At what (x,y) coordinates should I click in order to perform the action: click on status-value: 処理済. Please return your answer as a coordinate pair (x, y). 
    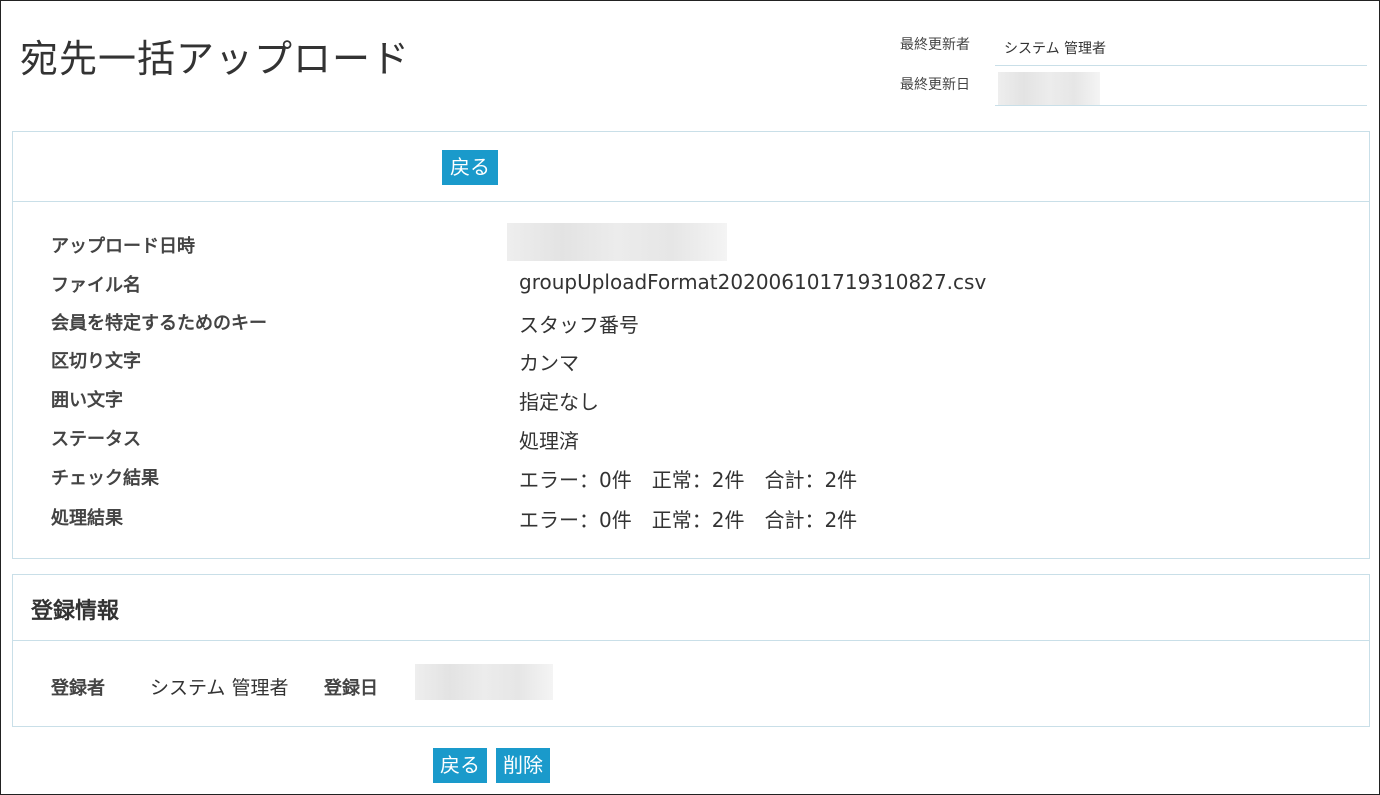
    Looking at the image, I should click on (549, 441).